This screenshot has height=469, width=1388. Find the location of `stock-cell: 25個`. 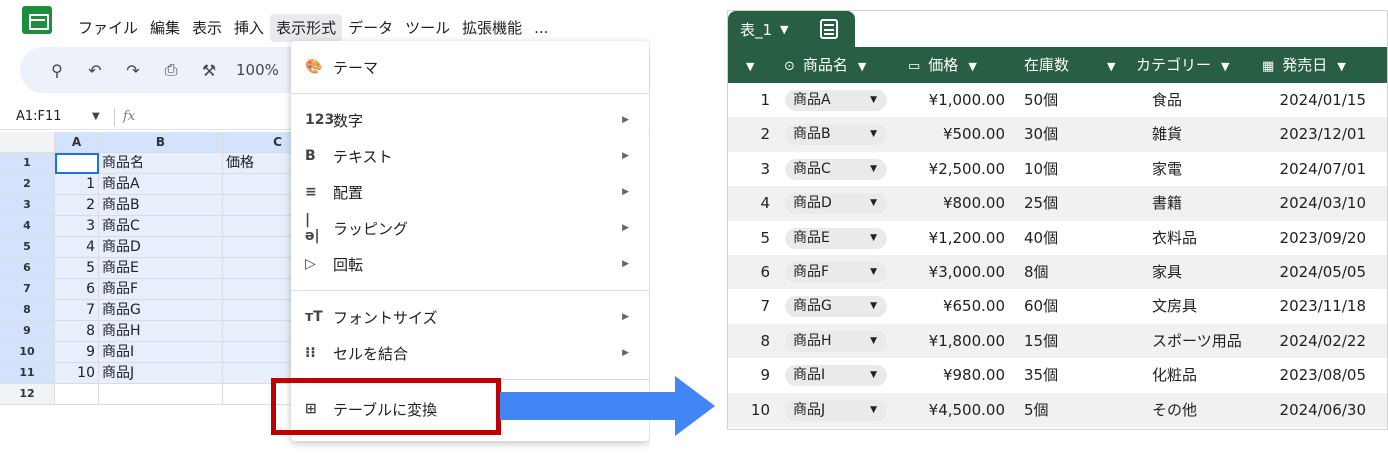

stock-cell: 25個 is located at coordinates (1041, 203).